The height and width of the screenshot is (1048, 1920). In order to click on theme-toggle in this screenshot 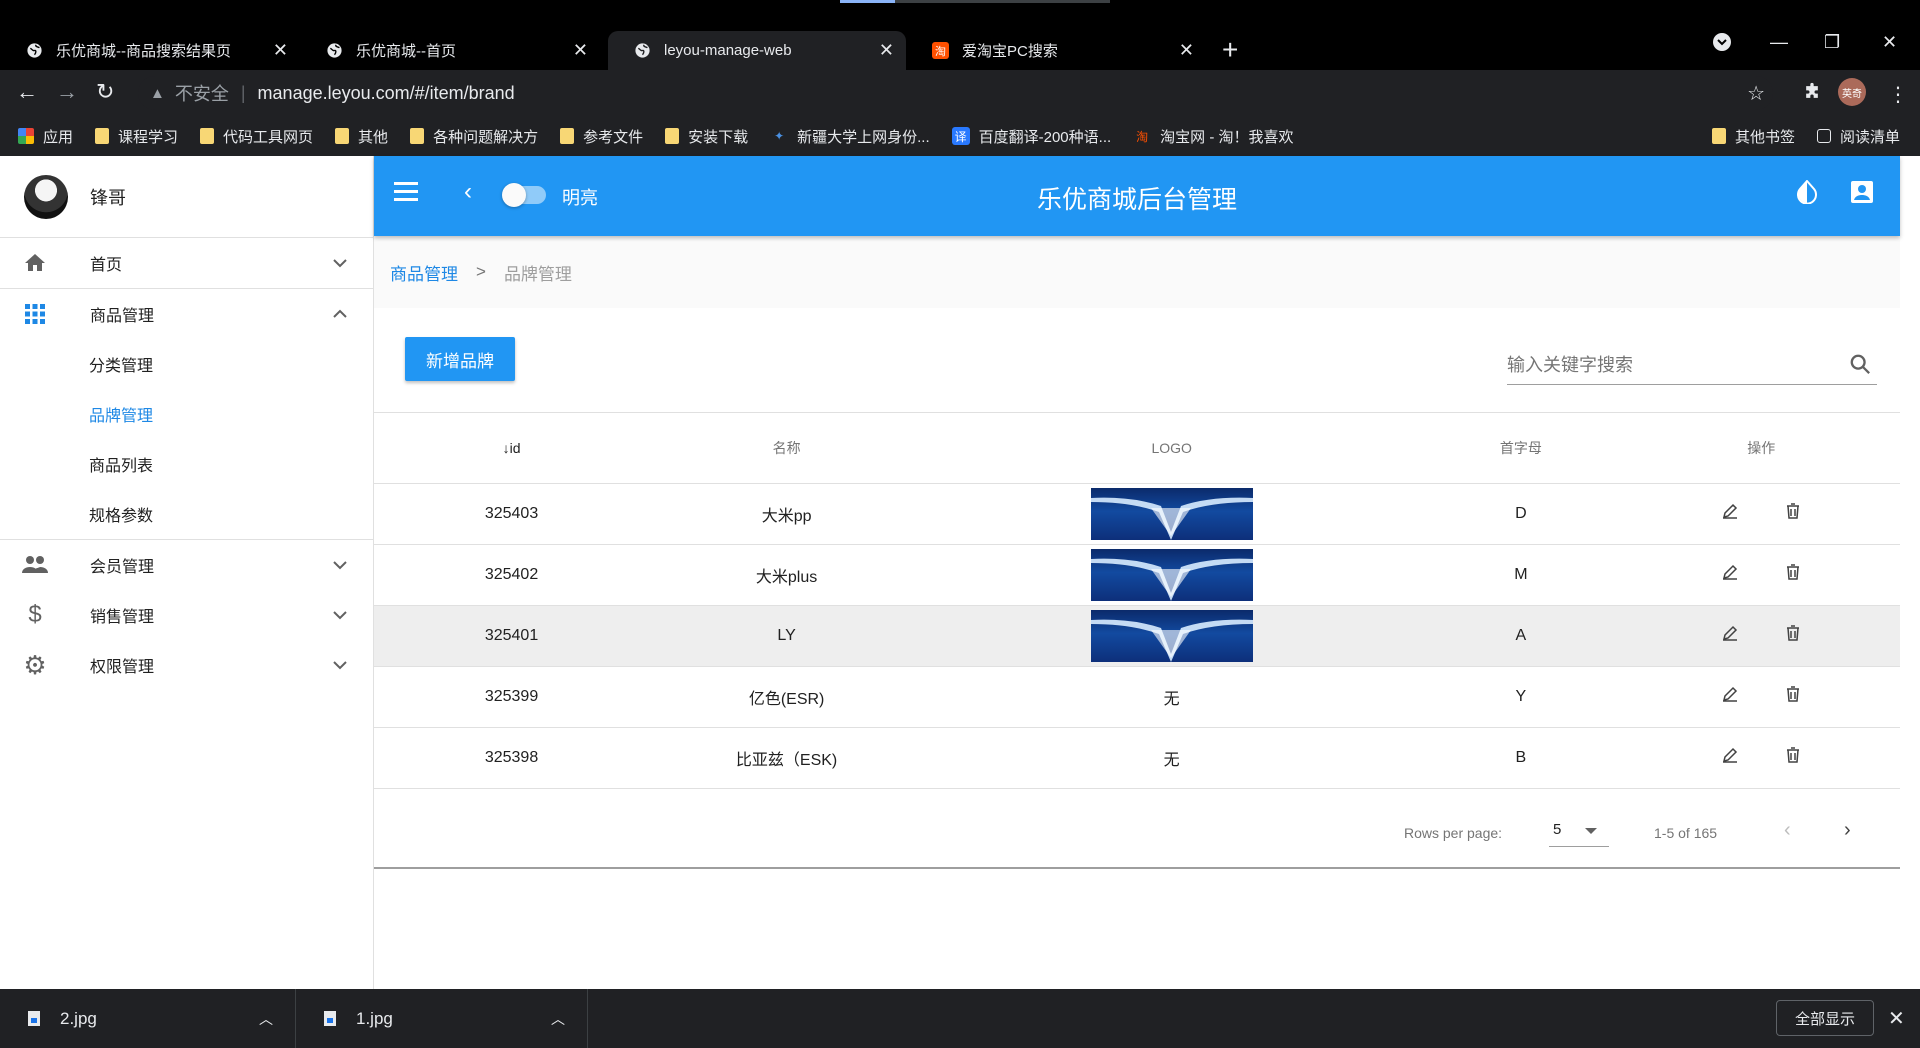, I will do `click(524, 195)`.